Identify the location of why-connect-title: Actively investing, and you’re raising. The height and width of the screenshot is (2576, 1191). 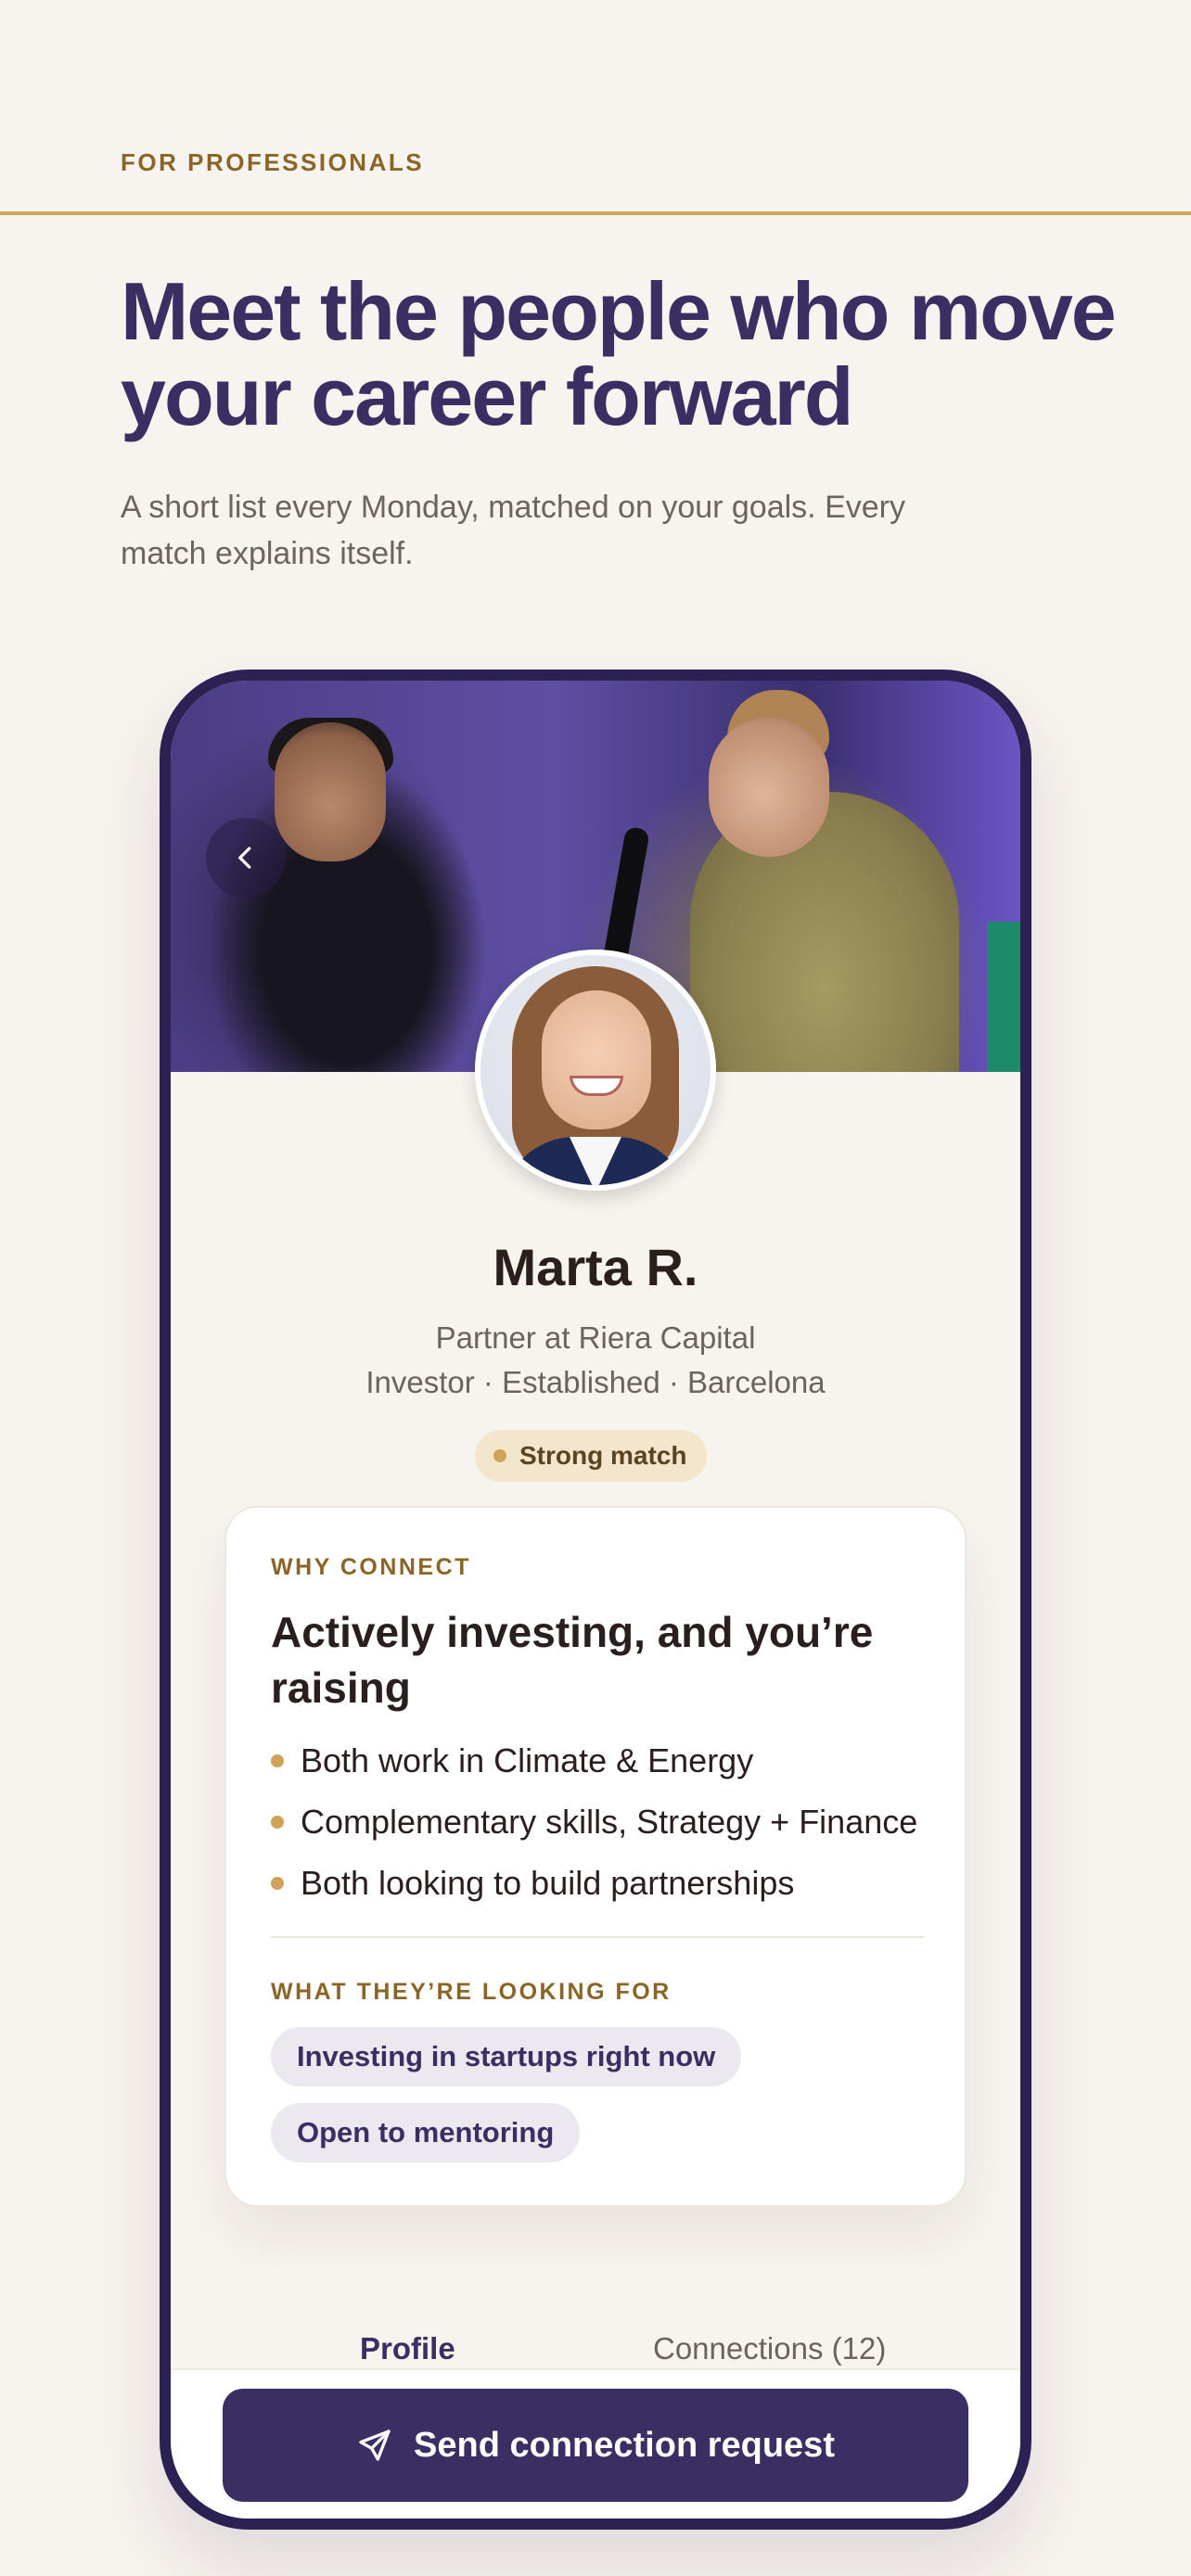
(572, 1660).